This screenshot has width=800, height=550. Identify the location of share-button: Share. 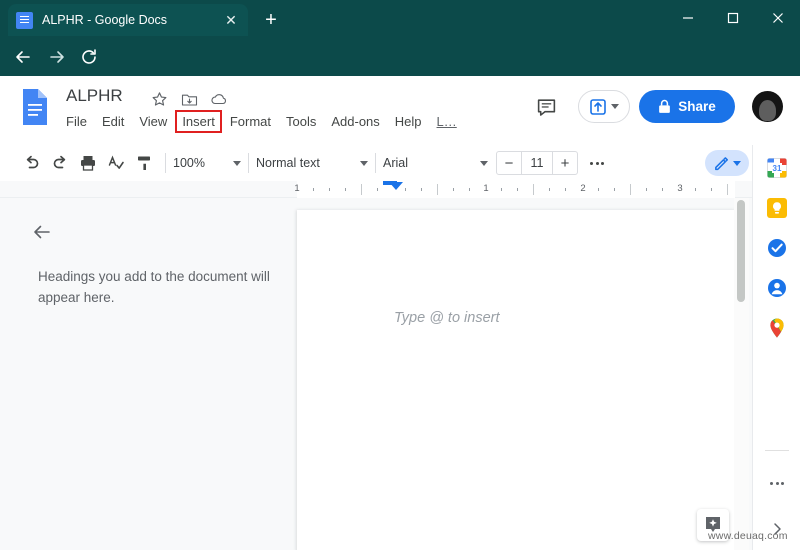
(687, 106).